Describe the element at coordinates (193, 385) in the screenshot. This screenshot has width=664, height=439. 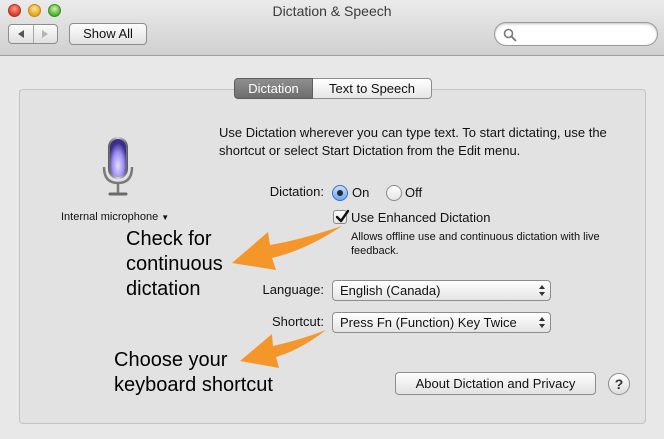
I see `annotation-line: keyboard shortcut` at that location.